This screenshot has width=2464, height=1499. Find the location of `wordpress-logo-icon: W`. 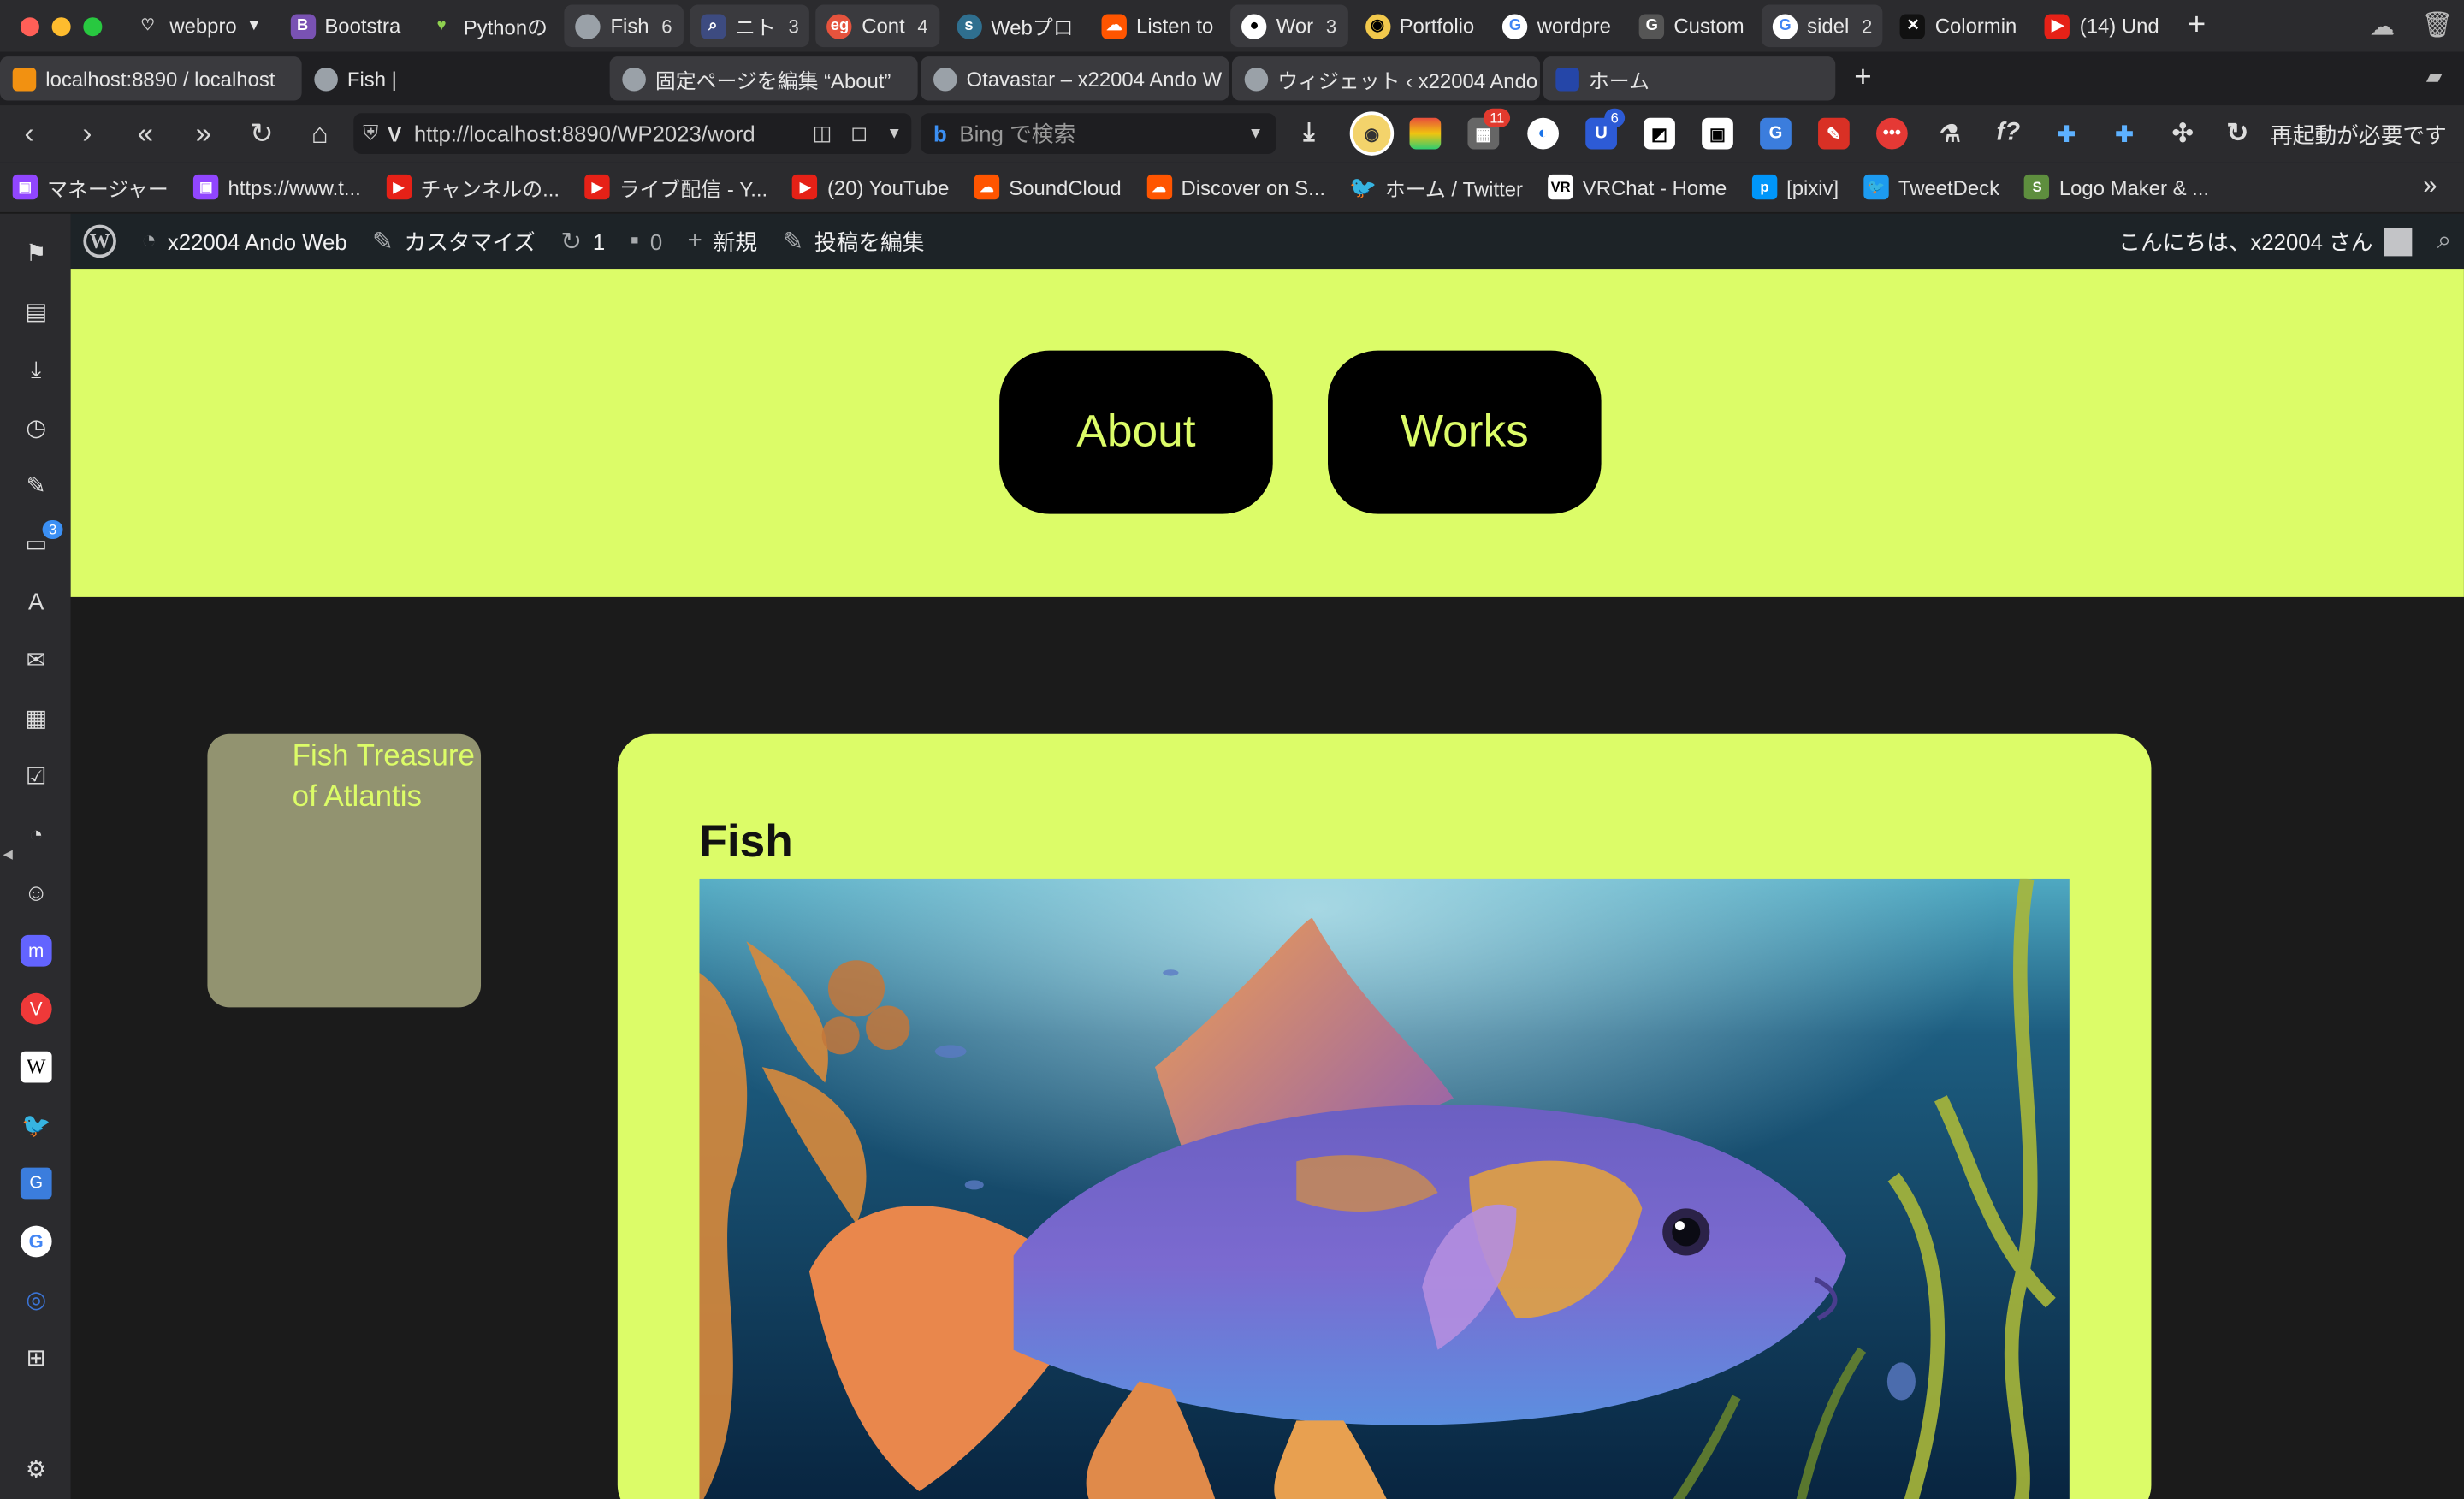

wordpress-logo-icon: W is located at coordinates (100, 241).